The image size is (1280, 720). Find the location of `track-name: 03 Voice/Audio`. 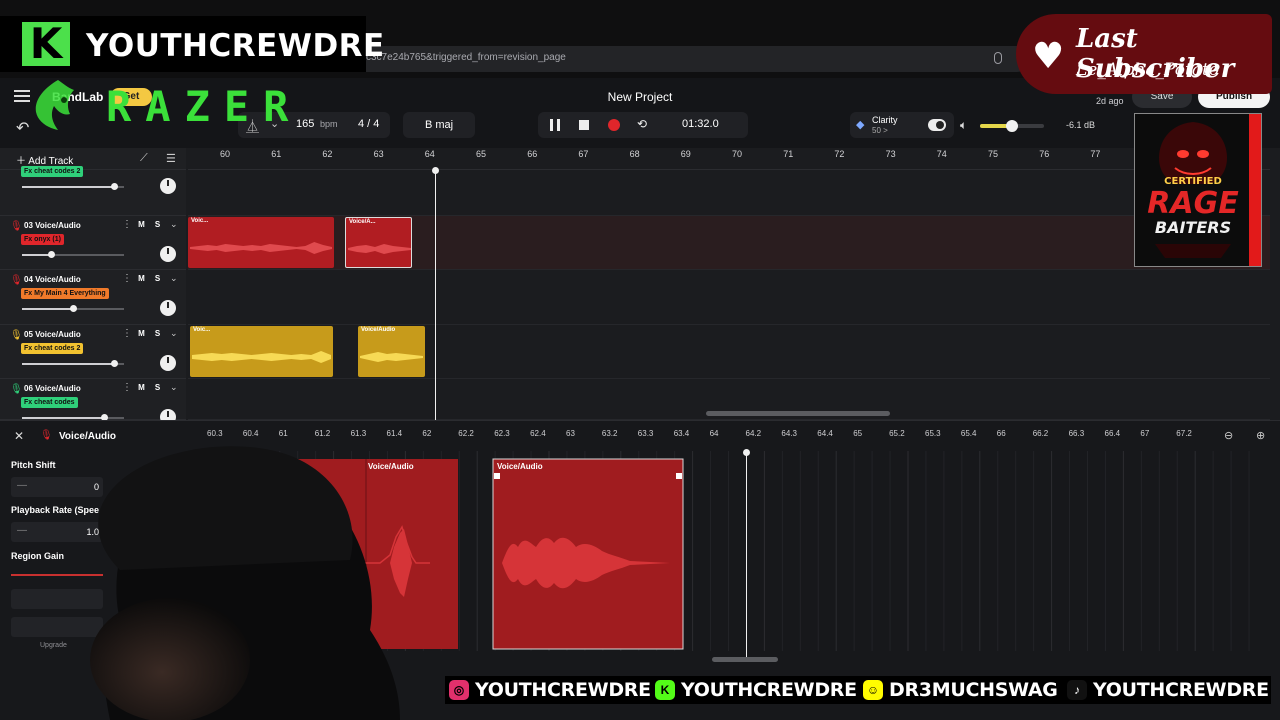

track-name: 03 Voice/Audio is located at coordinates (52, 225).